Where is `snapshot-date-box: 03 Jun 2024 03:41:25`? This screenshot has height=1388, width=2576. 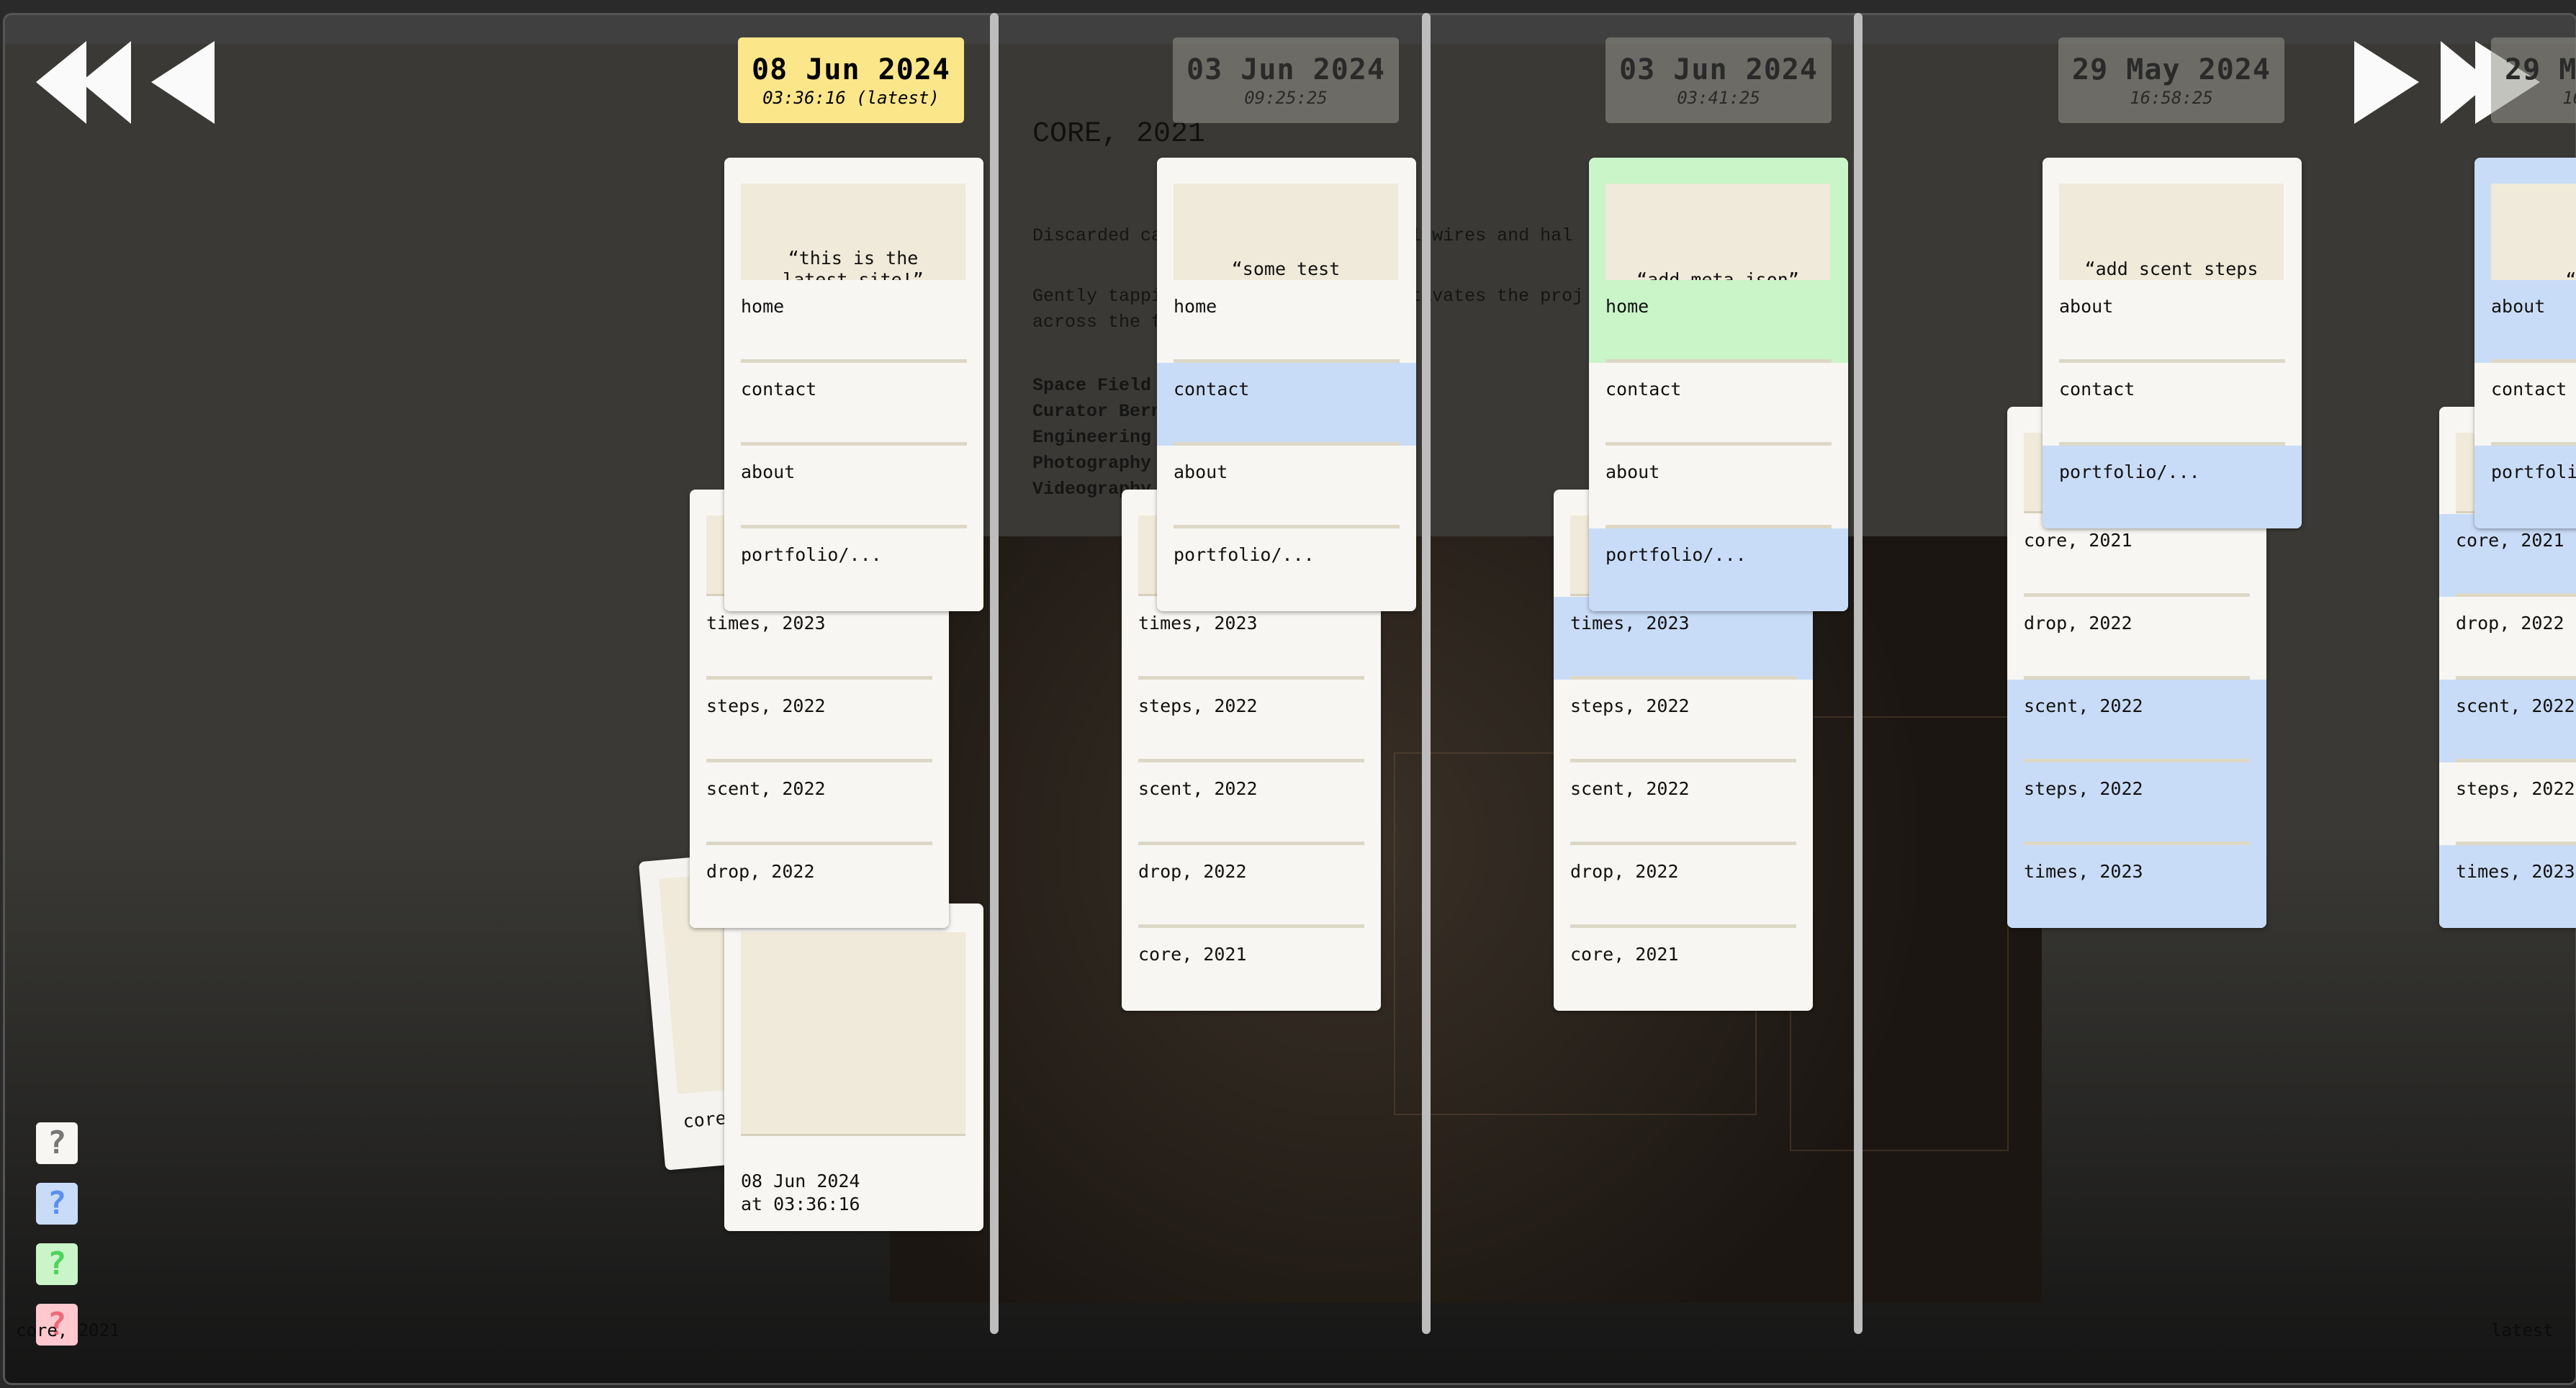 snapshot-date-box: 03 Jun 2024 03:41:25 is located at coordinates (1719, 80).